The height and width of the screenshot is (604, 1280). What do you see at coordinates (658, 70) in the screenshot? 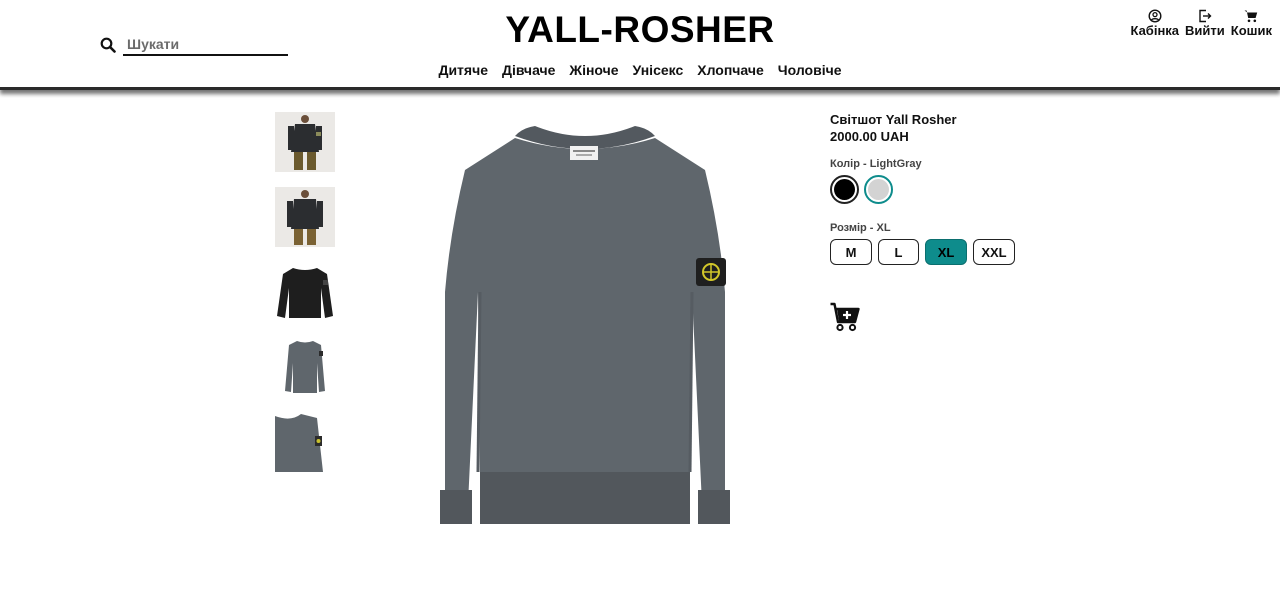
I see `nav-item-unisex: Унісекс` at bounding box center [658, 70].